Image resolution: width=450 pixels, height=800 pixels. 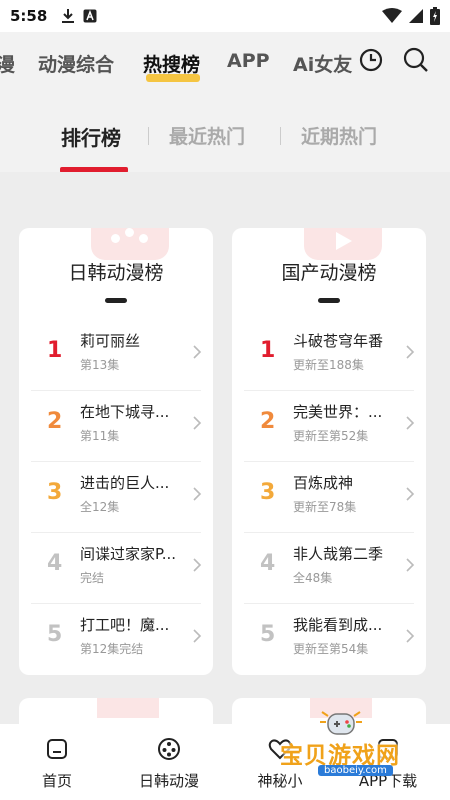 What do you see at coordinates (171, 63) in the screenshot?
I see `category-tab-hot-search: 热搜榜` at bounding box center [171, 63].